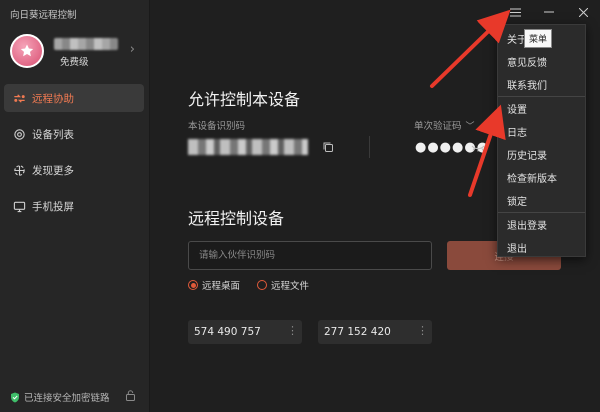  I want to click on remote-mode-group: 远程桌面 远程文件, so click(257, 285).